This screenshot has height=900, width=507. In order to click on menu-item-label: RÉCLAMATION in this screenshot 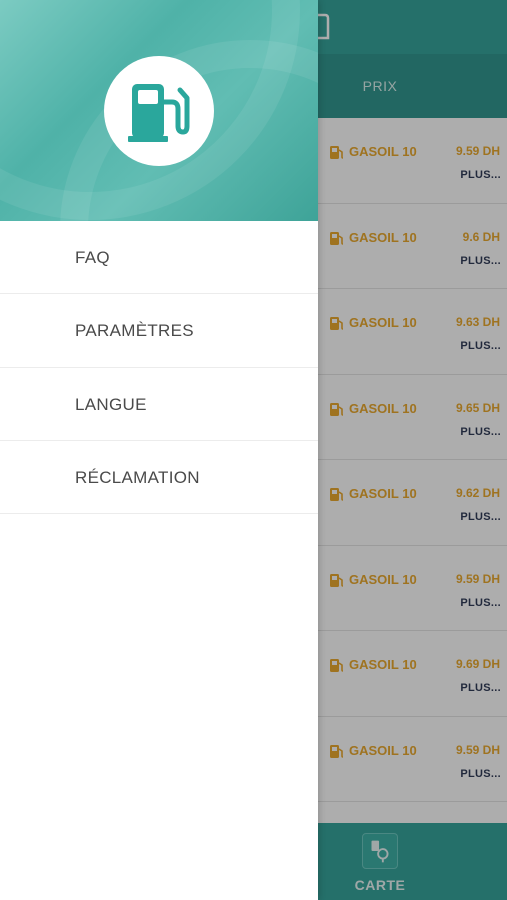, I will do `click(137, 477)`.